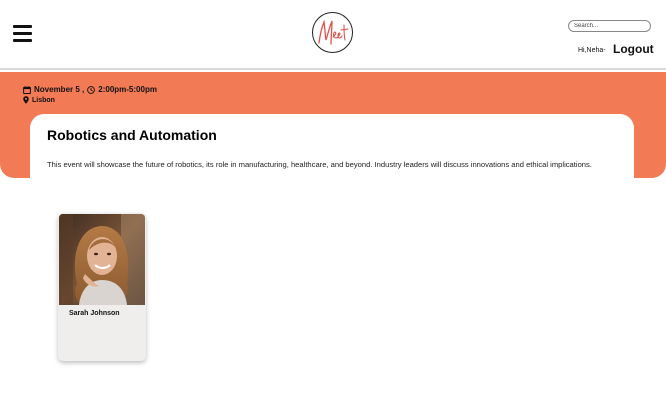  I want to click on speaker-card: Sarah Johnson, so click(102, 287).